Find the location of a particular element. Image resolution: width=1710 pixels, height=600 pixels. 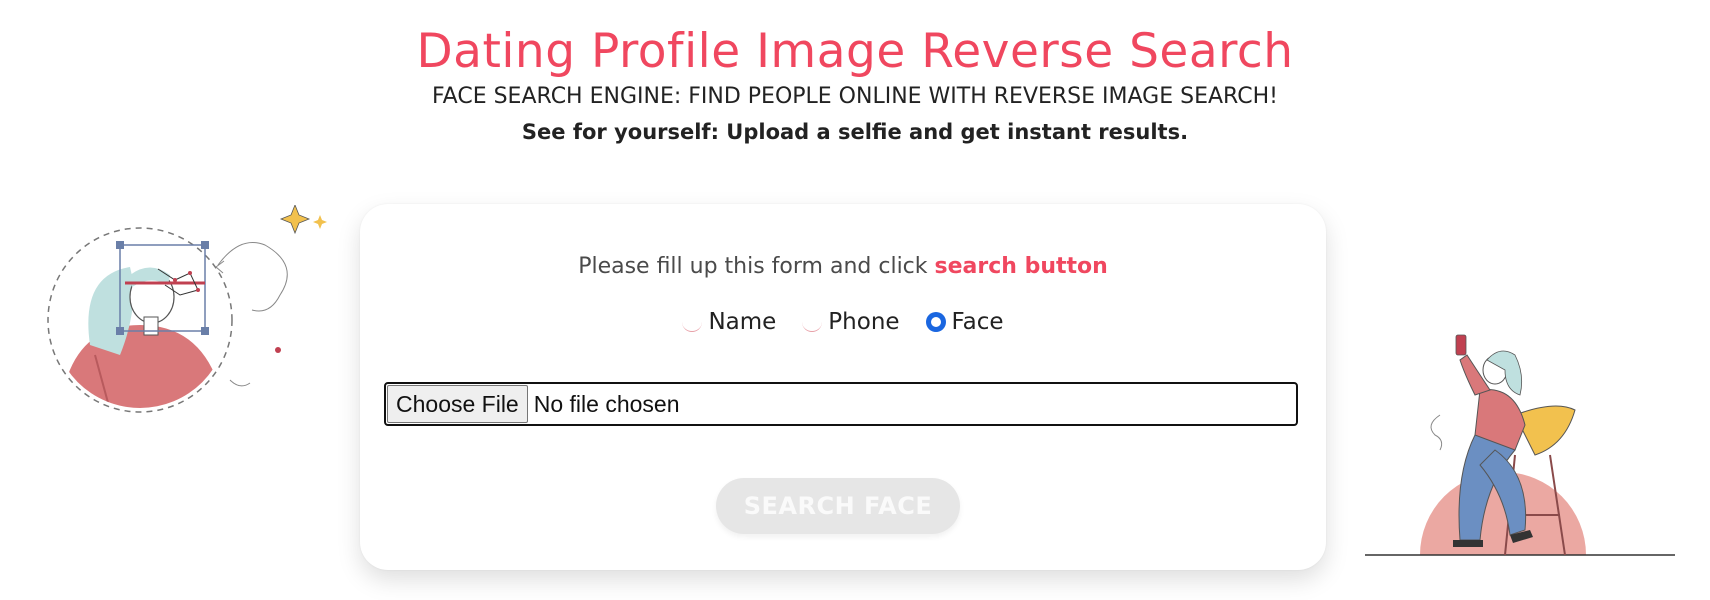

page-title: Dating Profile Image Reverse Search is located at coordinates (855, 51).